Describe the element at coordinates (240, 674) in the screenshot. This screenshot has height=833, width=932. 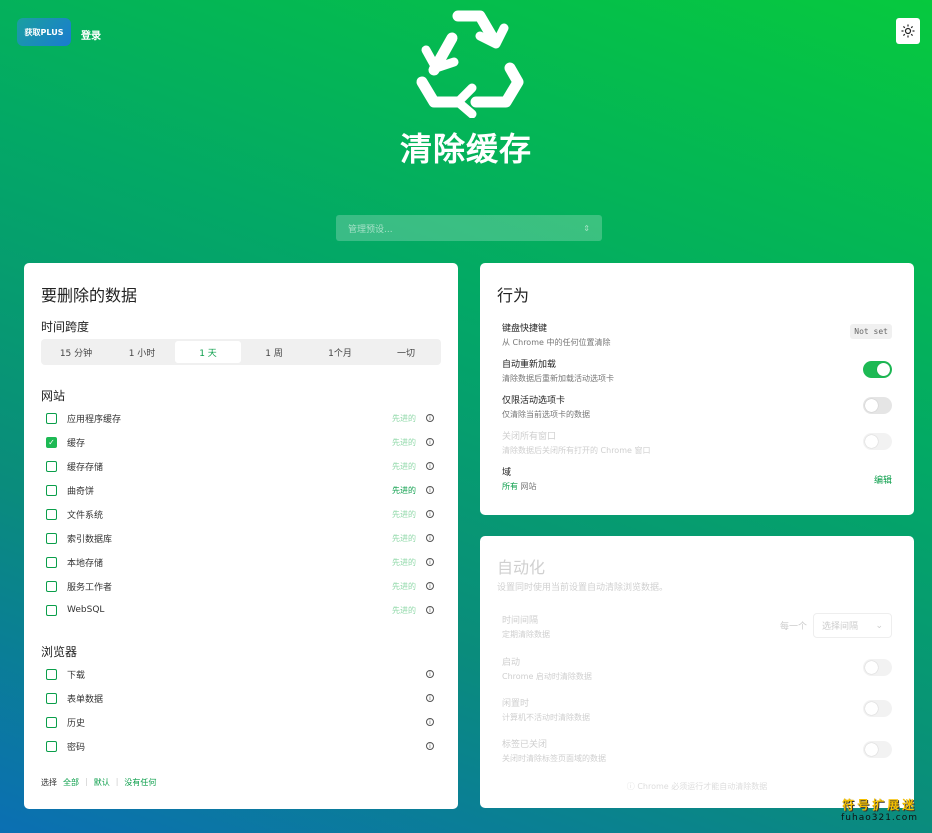
I see `list-item: 下载 i` at that location.